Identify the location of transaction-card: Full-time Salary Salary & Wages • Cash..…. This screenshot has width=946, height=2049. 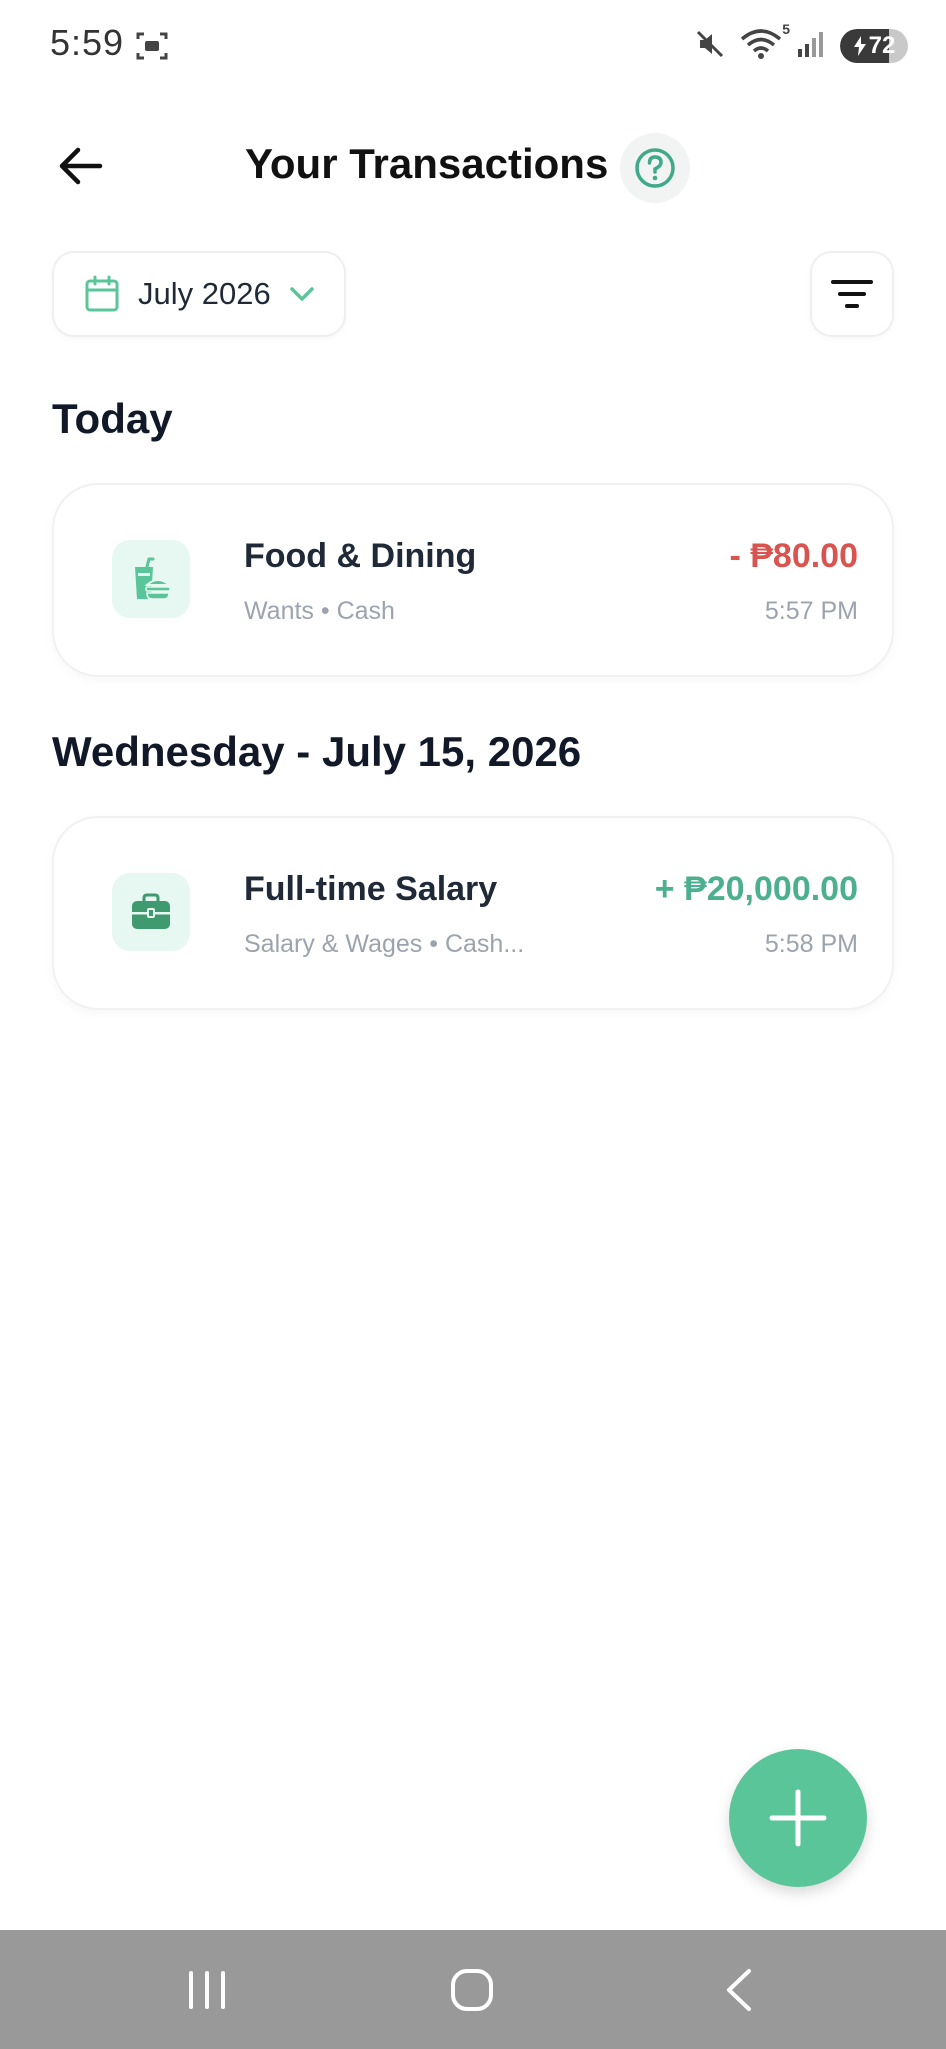
(473, 913).